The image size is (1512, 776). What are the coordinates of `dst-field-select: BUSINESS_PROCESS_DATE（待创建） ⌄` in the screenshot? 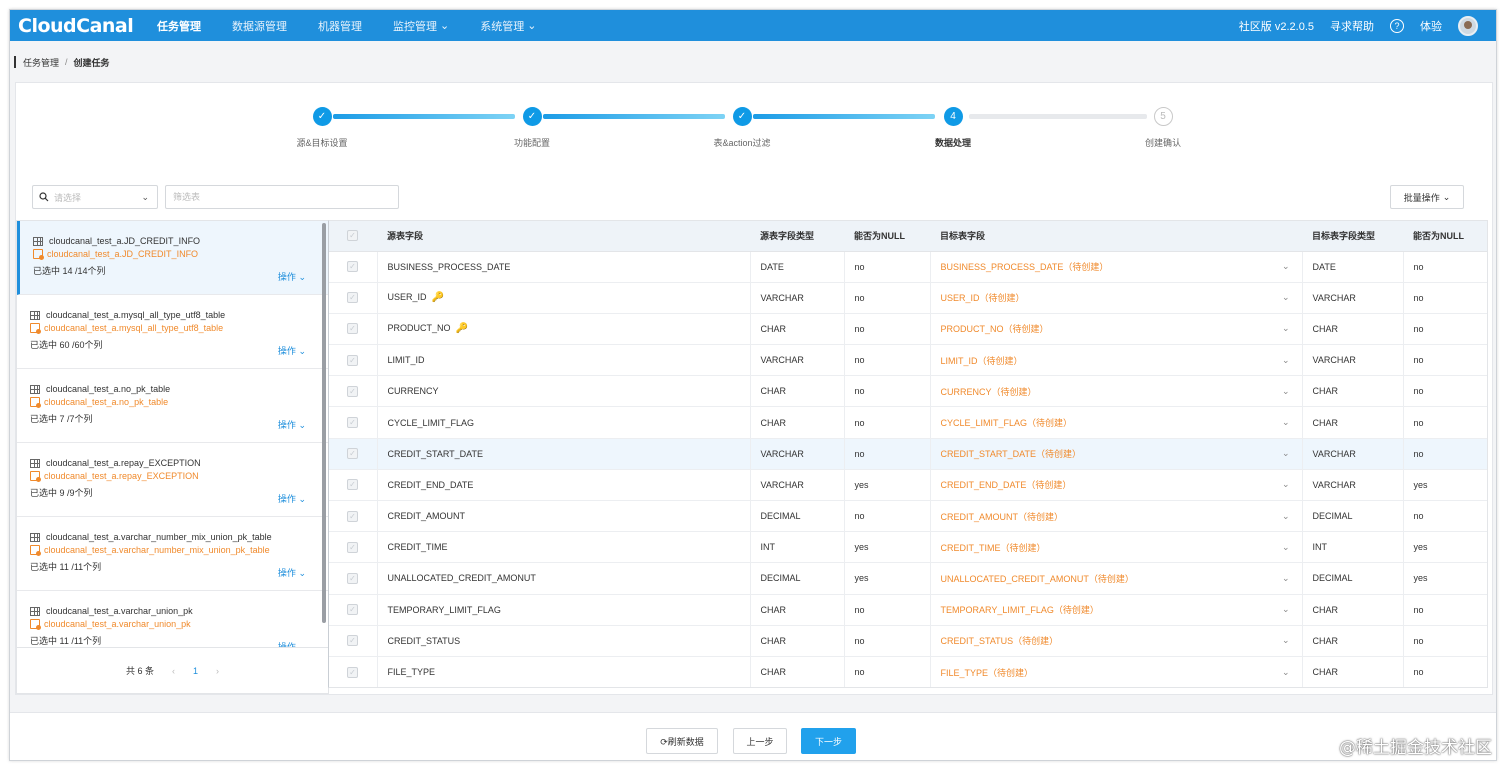 It's located at (1116, 267).